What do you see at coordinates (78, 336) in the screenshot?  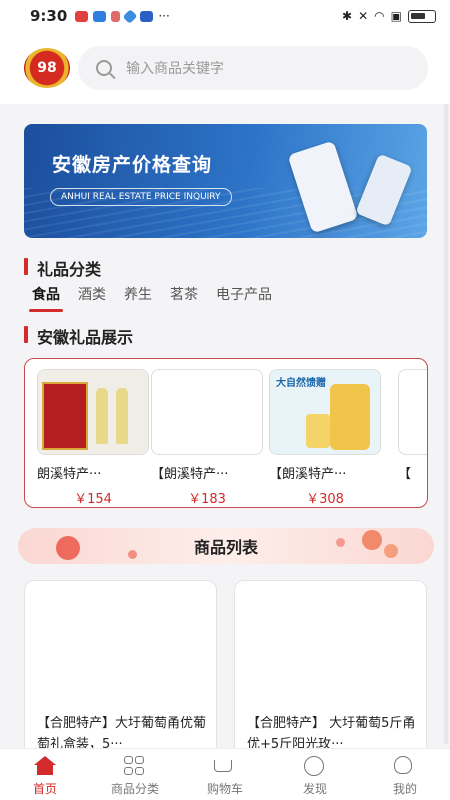 I see `section-title-showcase: 安徽礼品展示` at bounding box center [78, 336].